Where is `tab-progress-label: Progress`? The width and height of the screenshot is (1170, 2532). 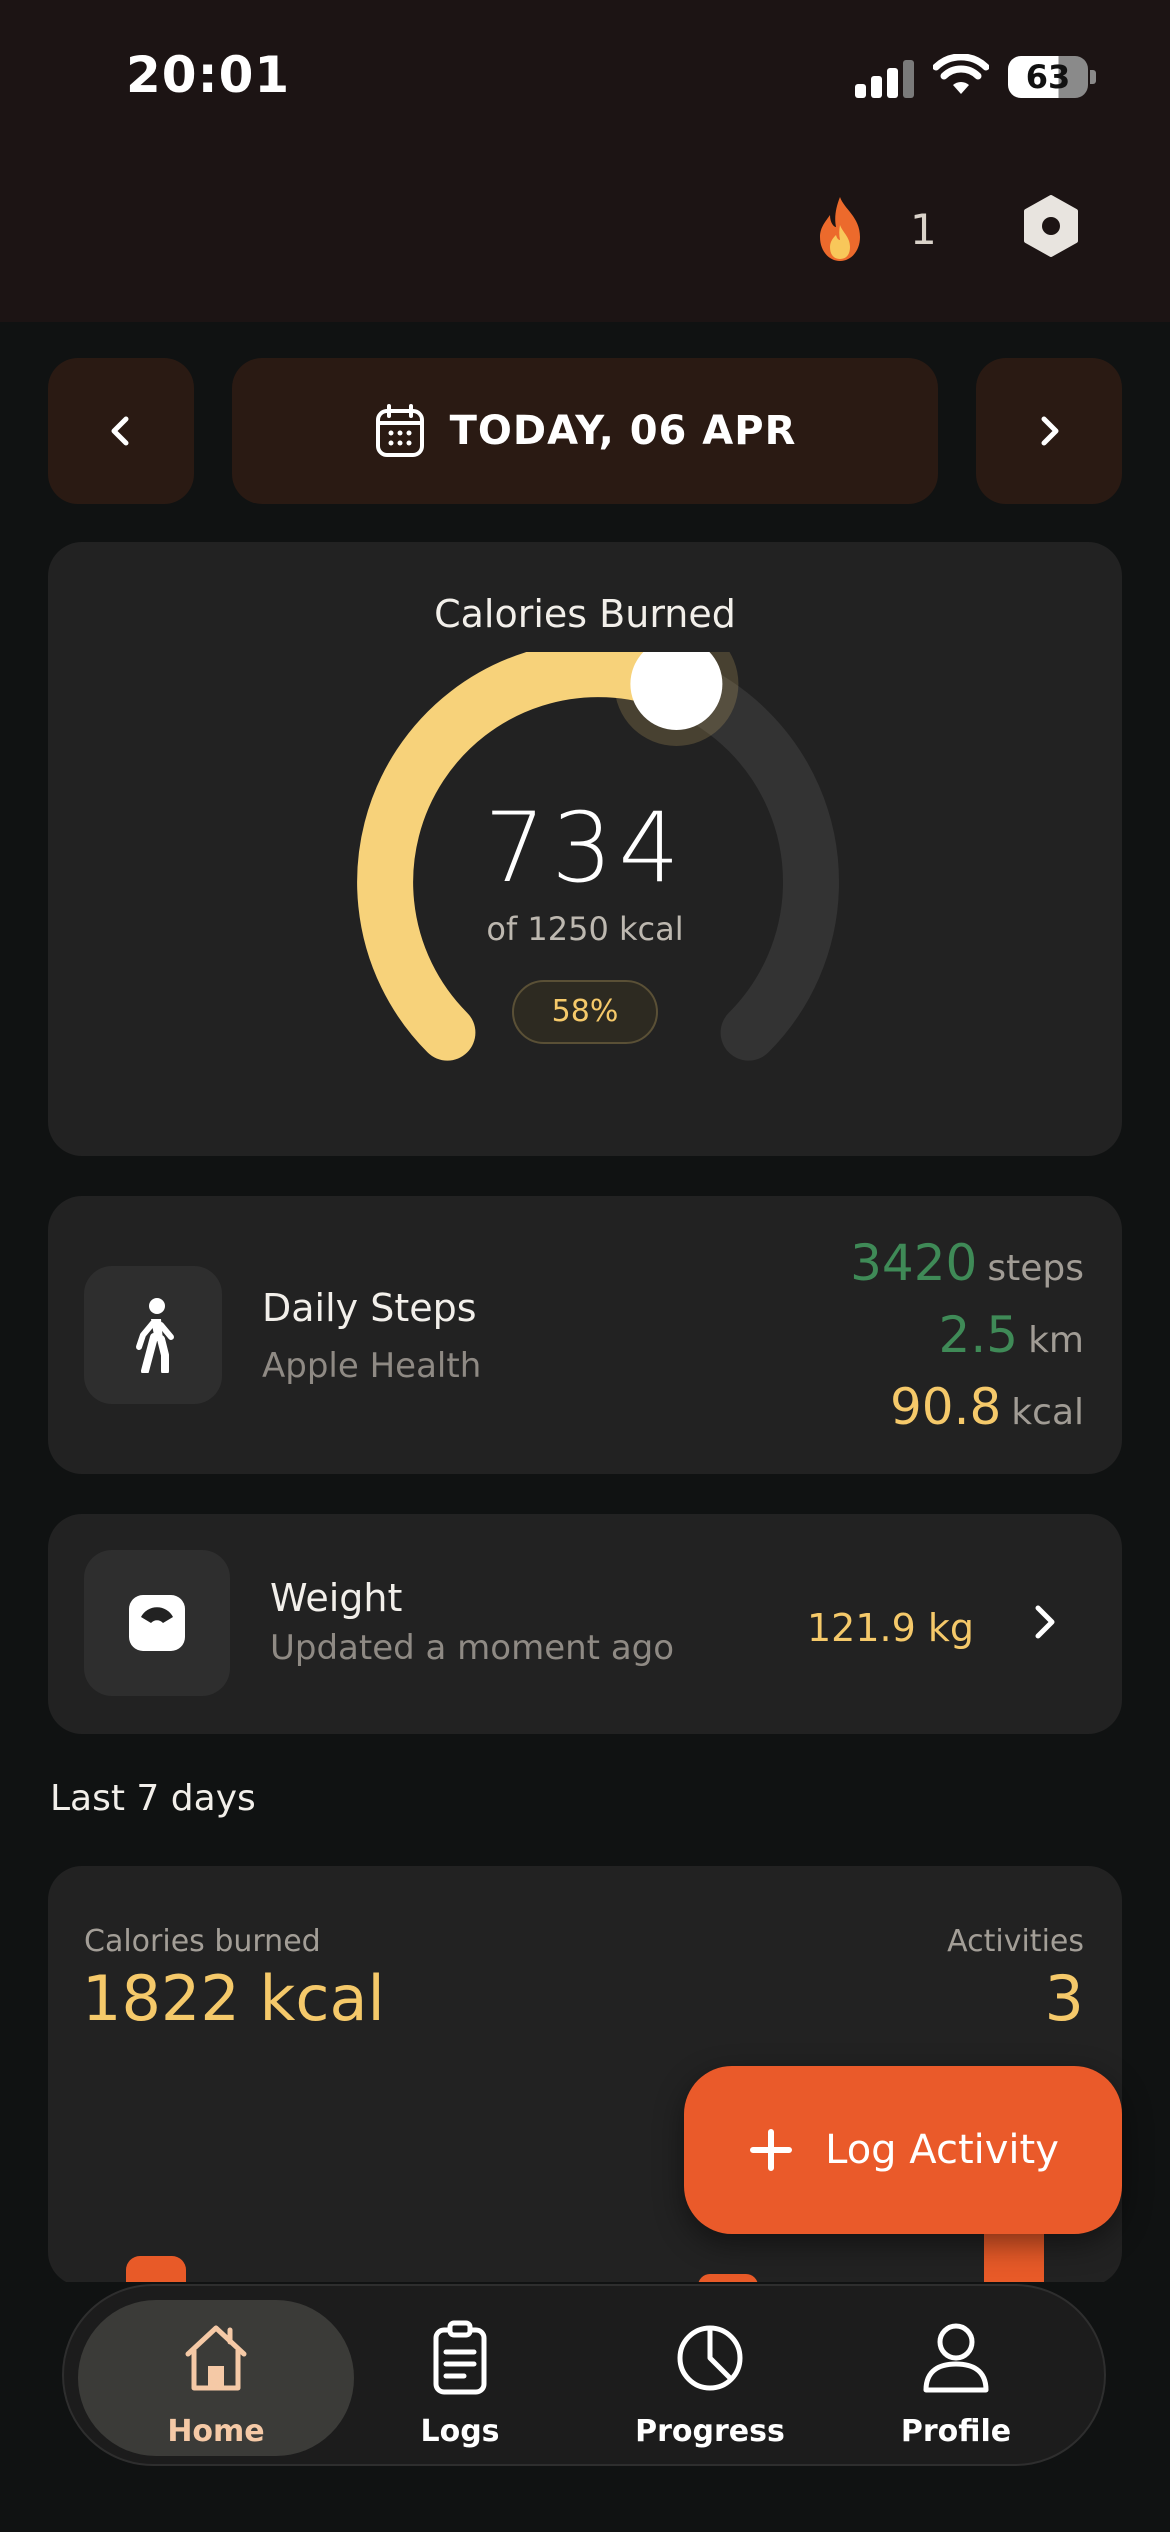
tab-progress-label: Progress is located at coordinates (710, 2431).